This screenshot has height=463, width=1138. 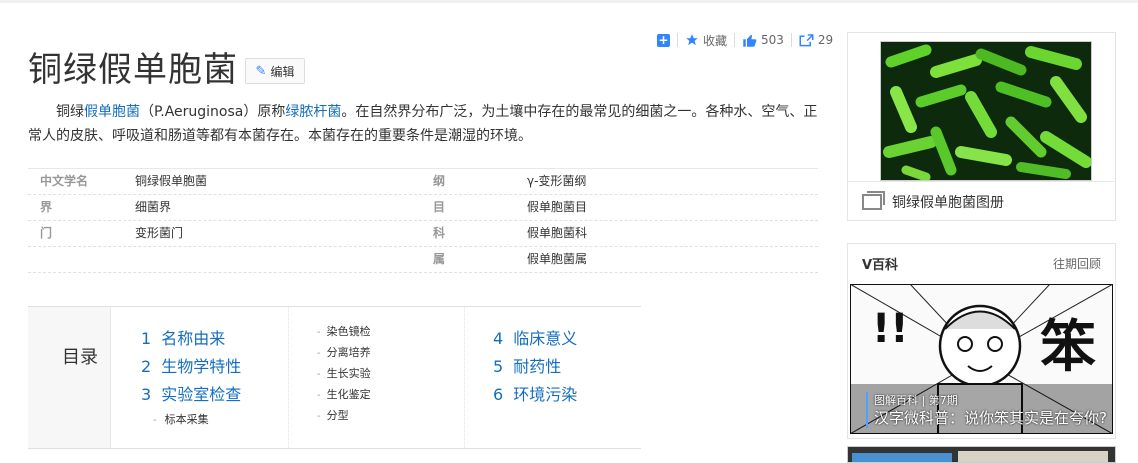 What do you see at coordinates (46, 207) in the screenshot?
I see `info-key: 界` at bounding box center [46, 207].